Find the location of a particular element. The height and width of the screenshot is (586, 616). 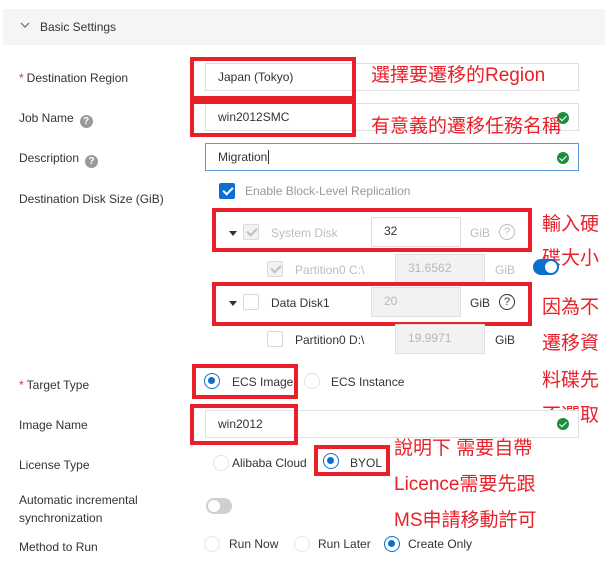

expand-system-disk-icon is located at coordinates (233, 233).